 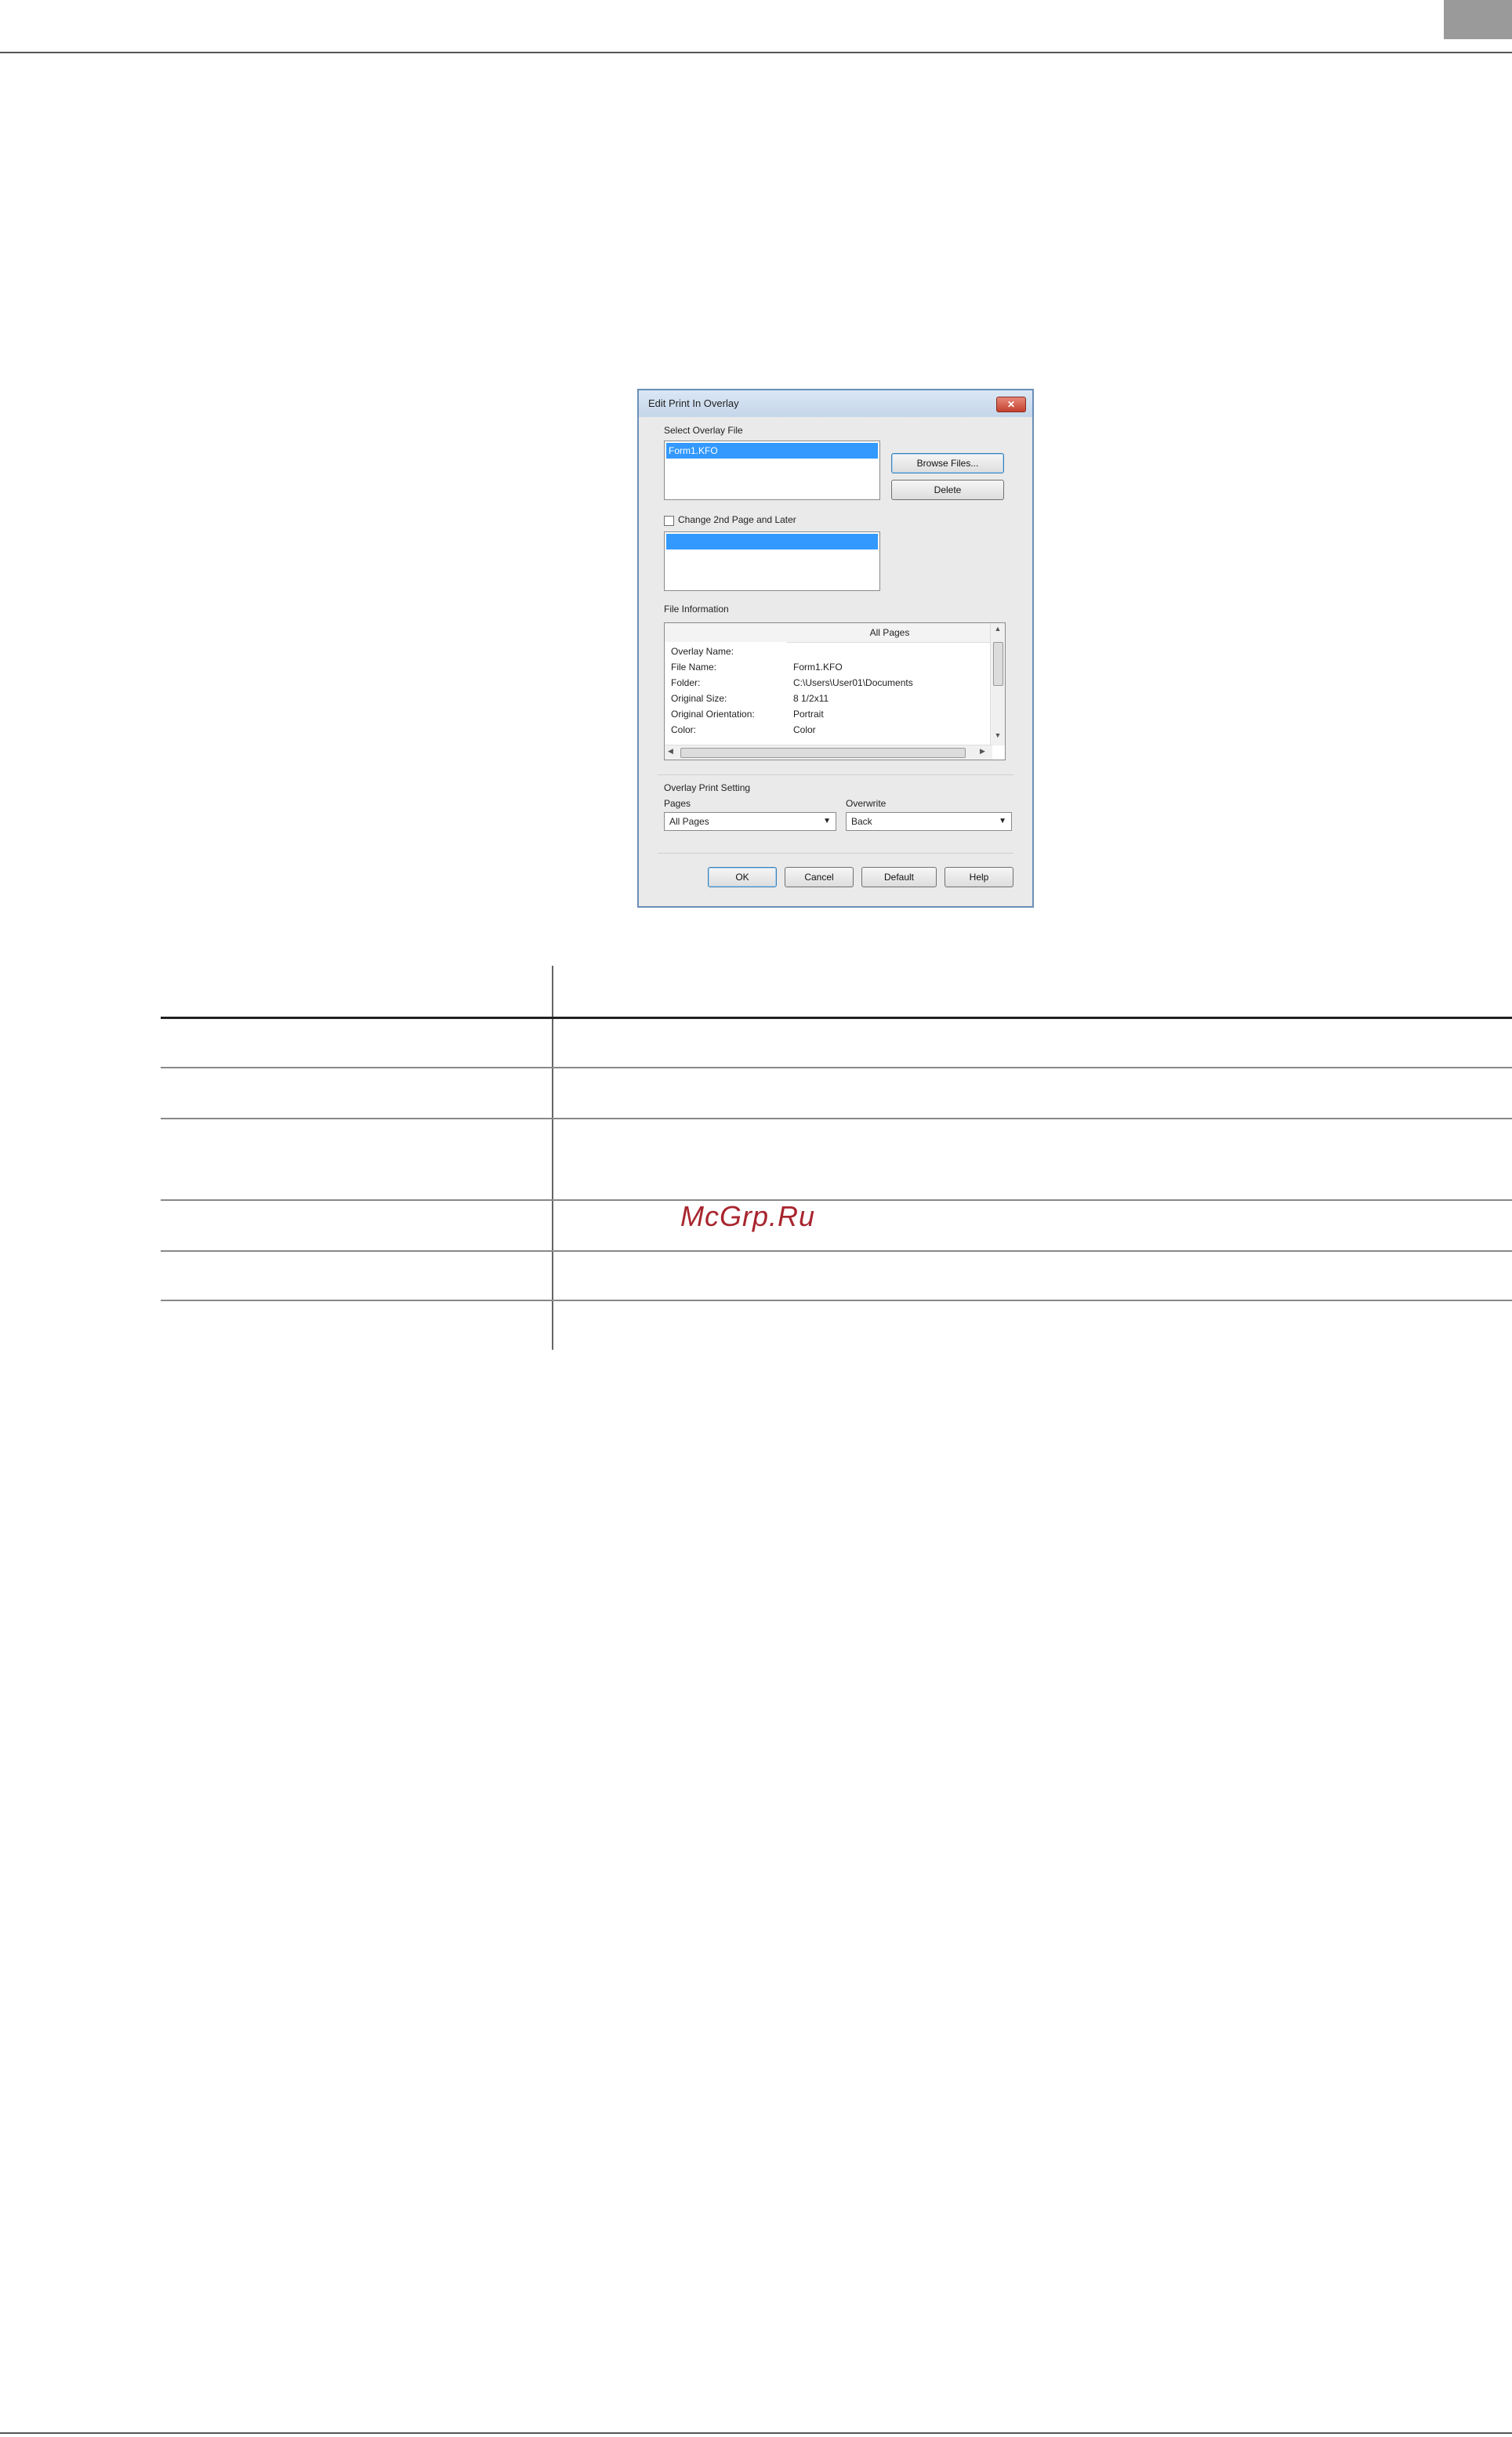 I want to click on help-button: Help, so click(x=979, y=877).